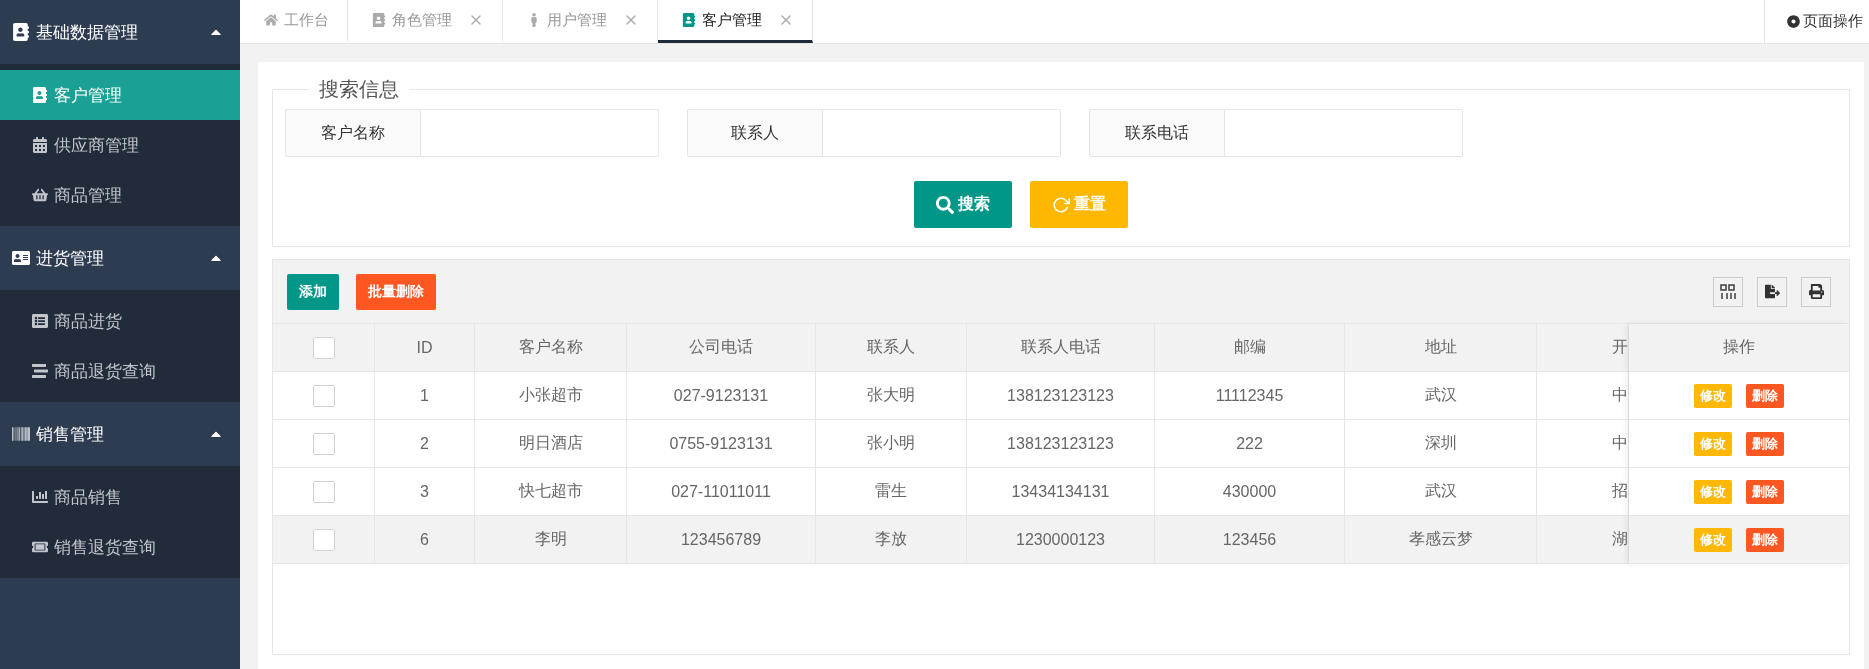 Image resolution: width=1869 pixels, height=669 pixels. I want to click on column-header: 客户名称, so click(551, 347).